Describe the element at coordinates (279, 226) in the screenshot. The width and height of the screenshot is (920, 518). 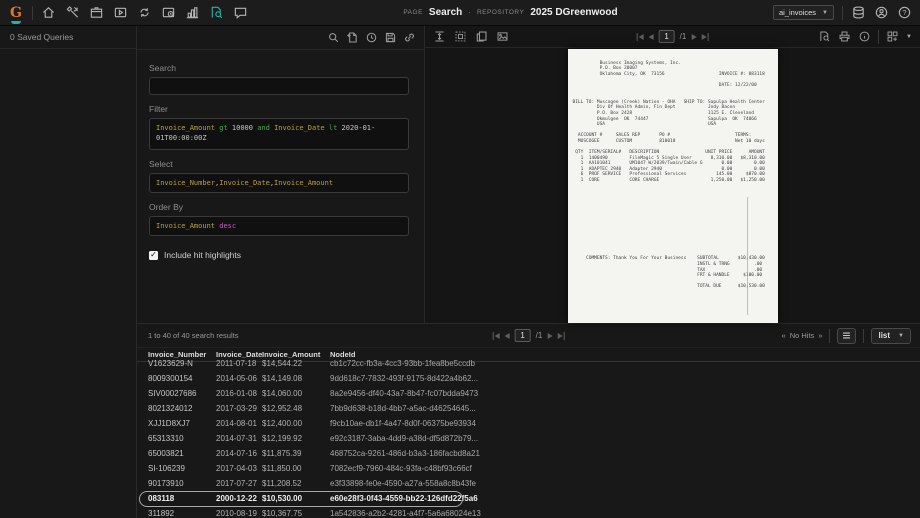
I see `orderby-input: Invoice_Amount desc` at that location.